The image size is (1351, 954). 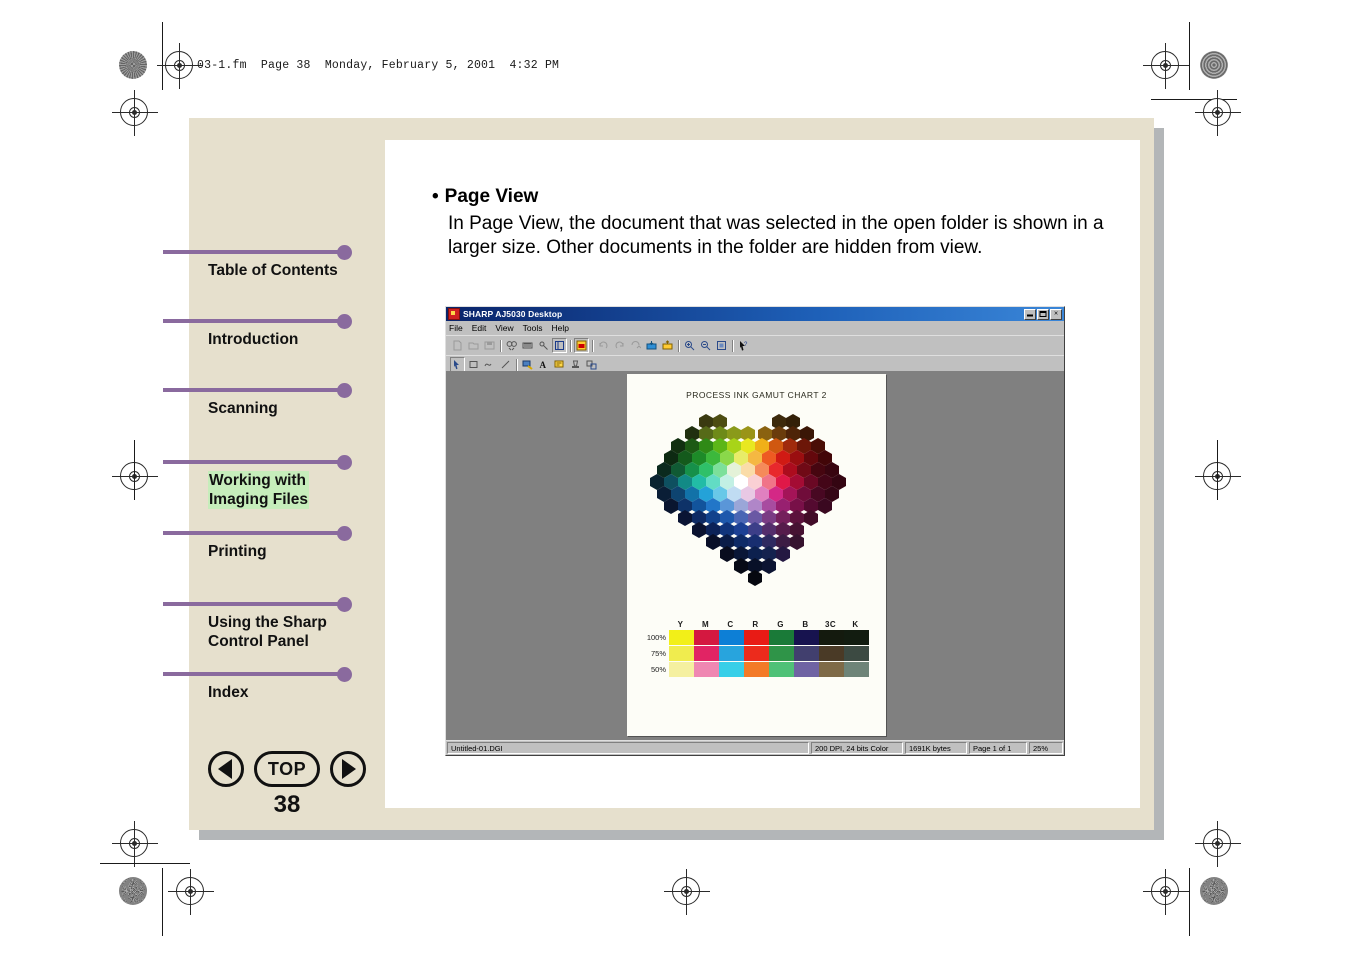 What do you see at coordinates (489, 364) in the screenshot?
I see `freehand-icon` at bounding box center [489, 364].